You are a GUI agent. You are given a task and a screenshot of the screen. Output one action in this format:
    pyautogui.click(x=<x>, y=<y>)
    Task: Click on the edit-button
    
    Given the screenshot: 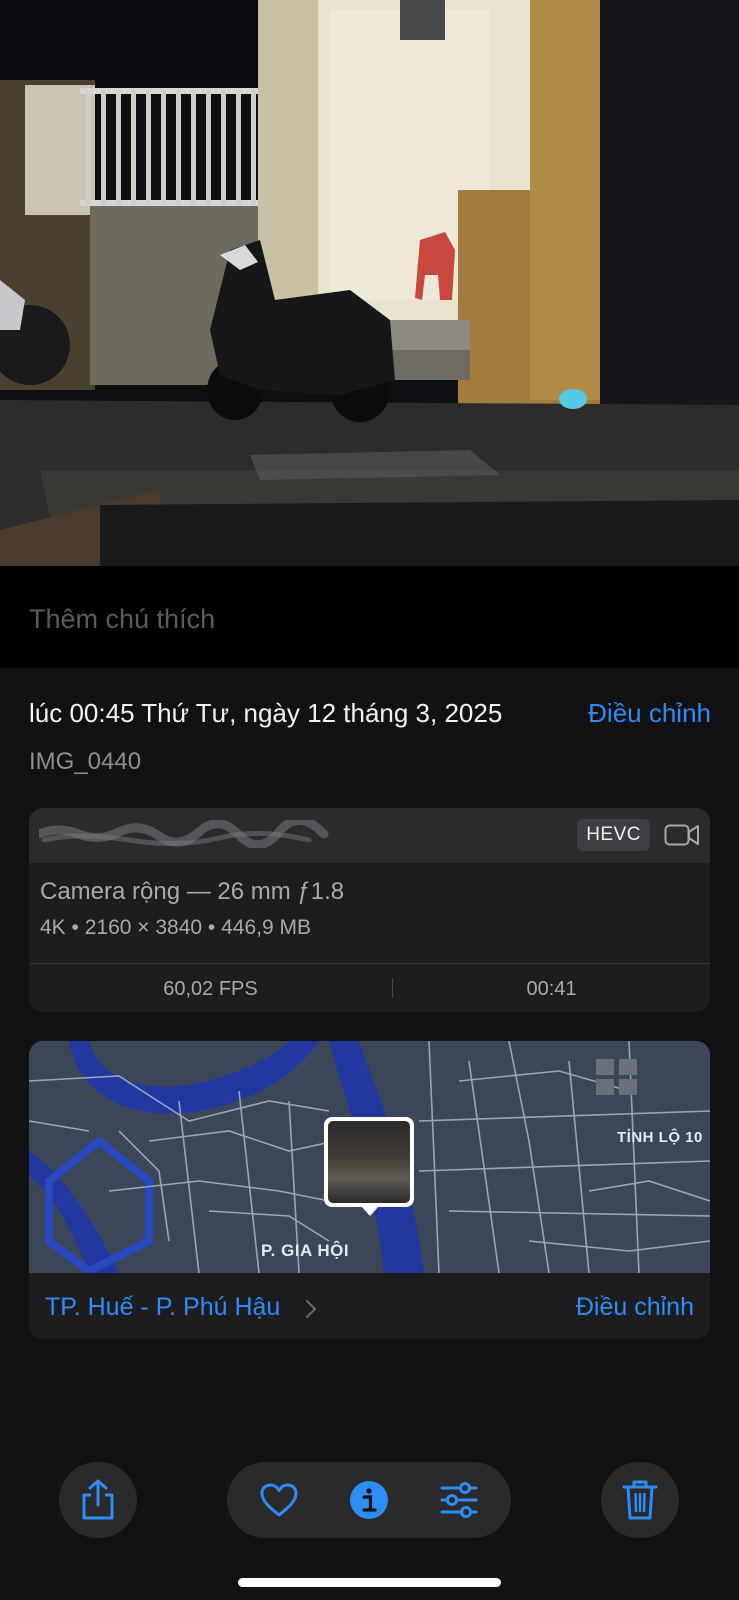 What is the action you would take?
    pyautogui.click(x=459, y=1500)
    